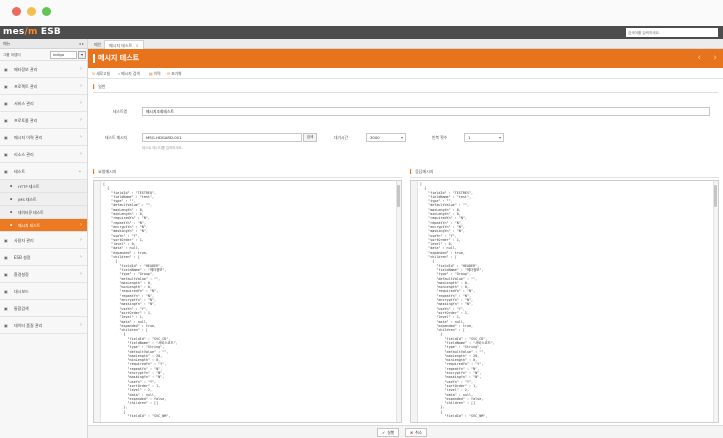 Image resolution: width=723 pixels, height=438 pixels. I want to click on close-window-button, so click(16, 11).